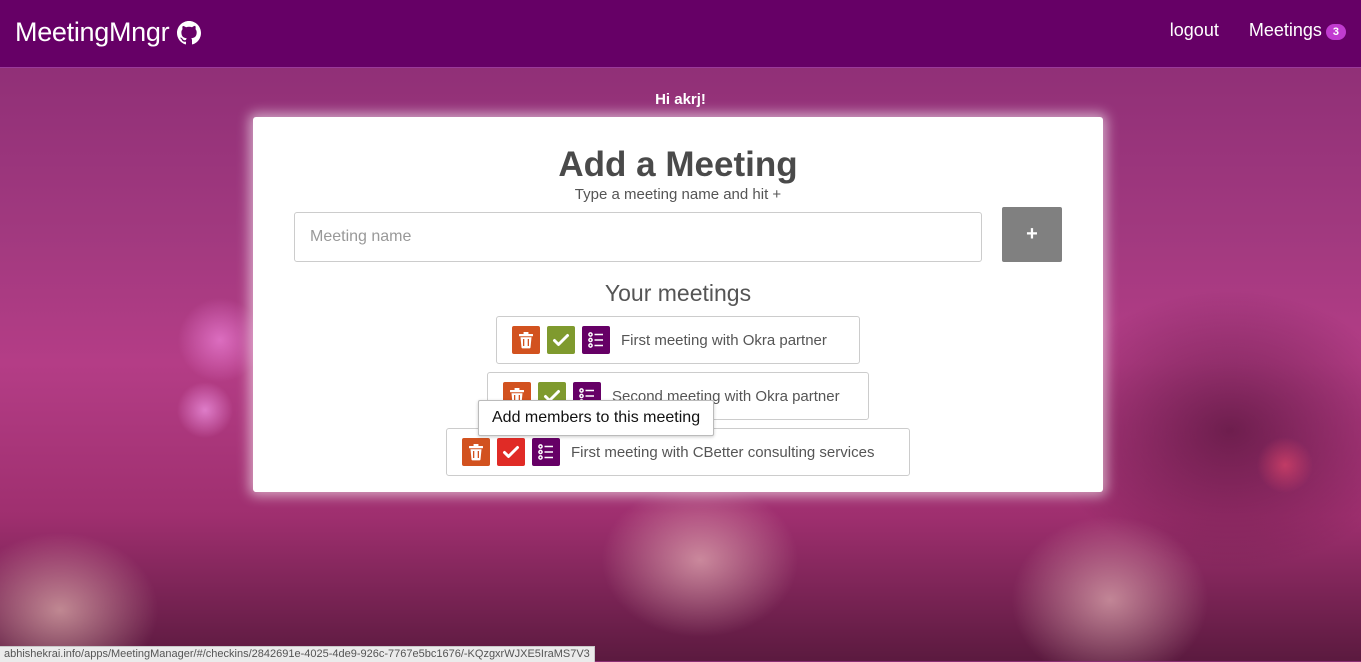 This screenshot has height=662, width=1361. Describe the element at coordinates (596, 418) in the screenshot. I see `add-members-tooltip: Add members to this meeting` at that location.